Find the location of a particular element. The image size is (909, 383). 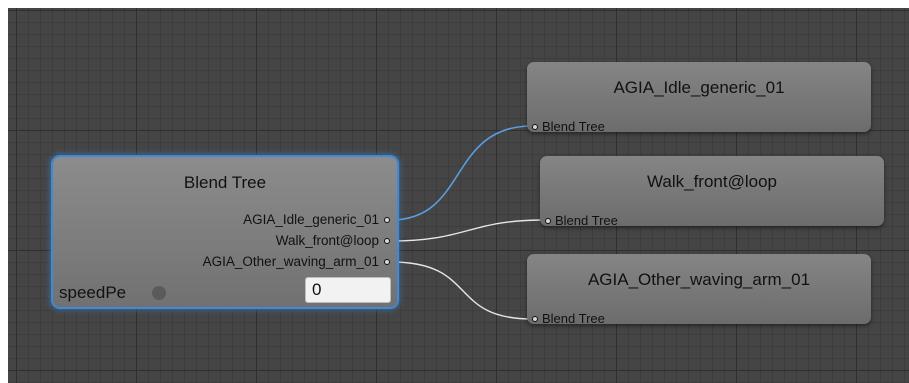

output-port-waving: AGIA_Other_waving_arm_01 is located at coordinates (296, 261).